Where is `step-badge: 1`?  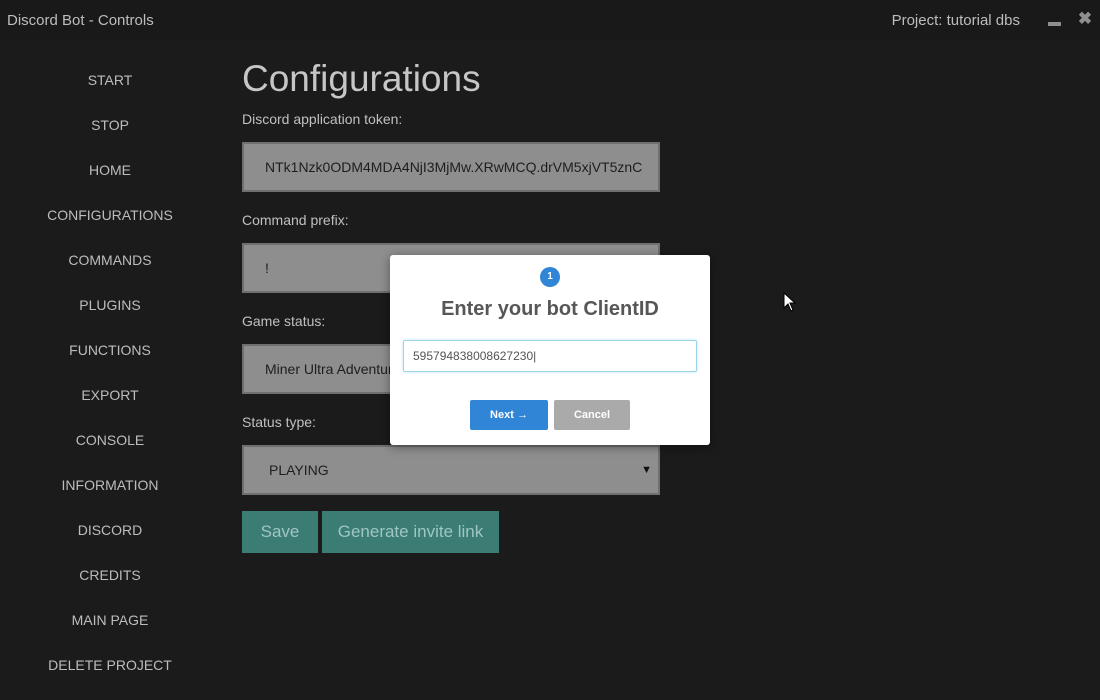 step-badge: 1 is located at coordinates (550, 277).